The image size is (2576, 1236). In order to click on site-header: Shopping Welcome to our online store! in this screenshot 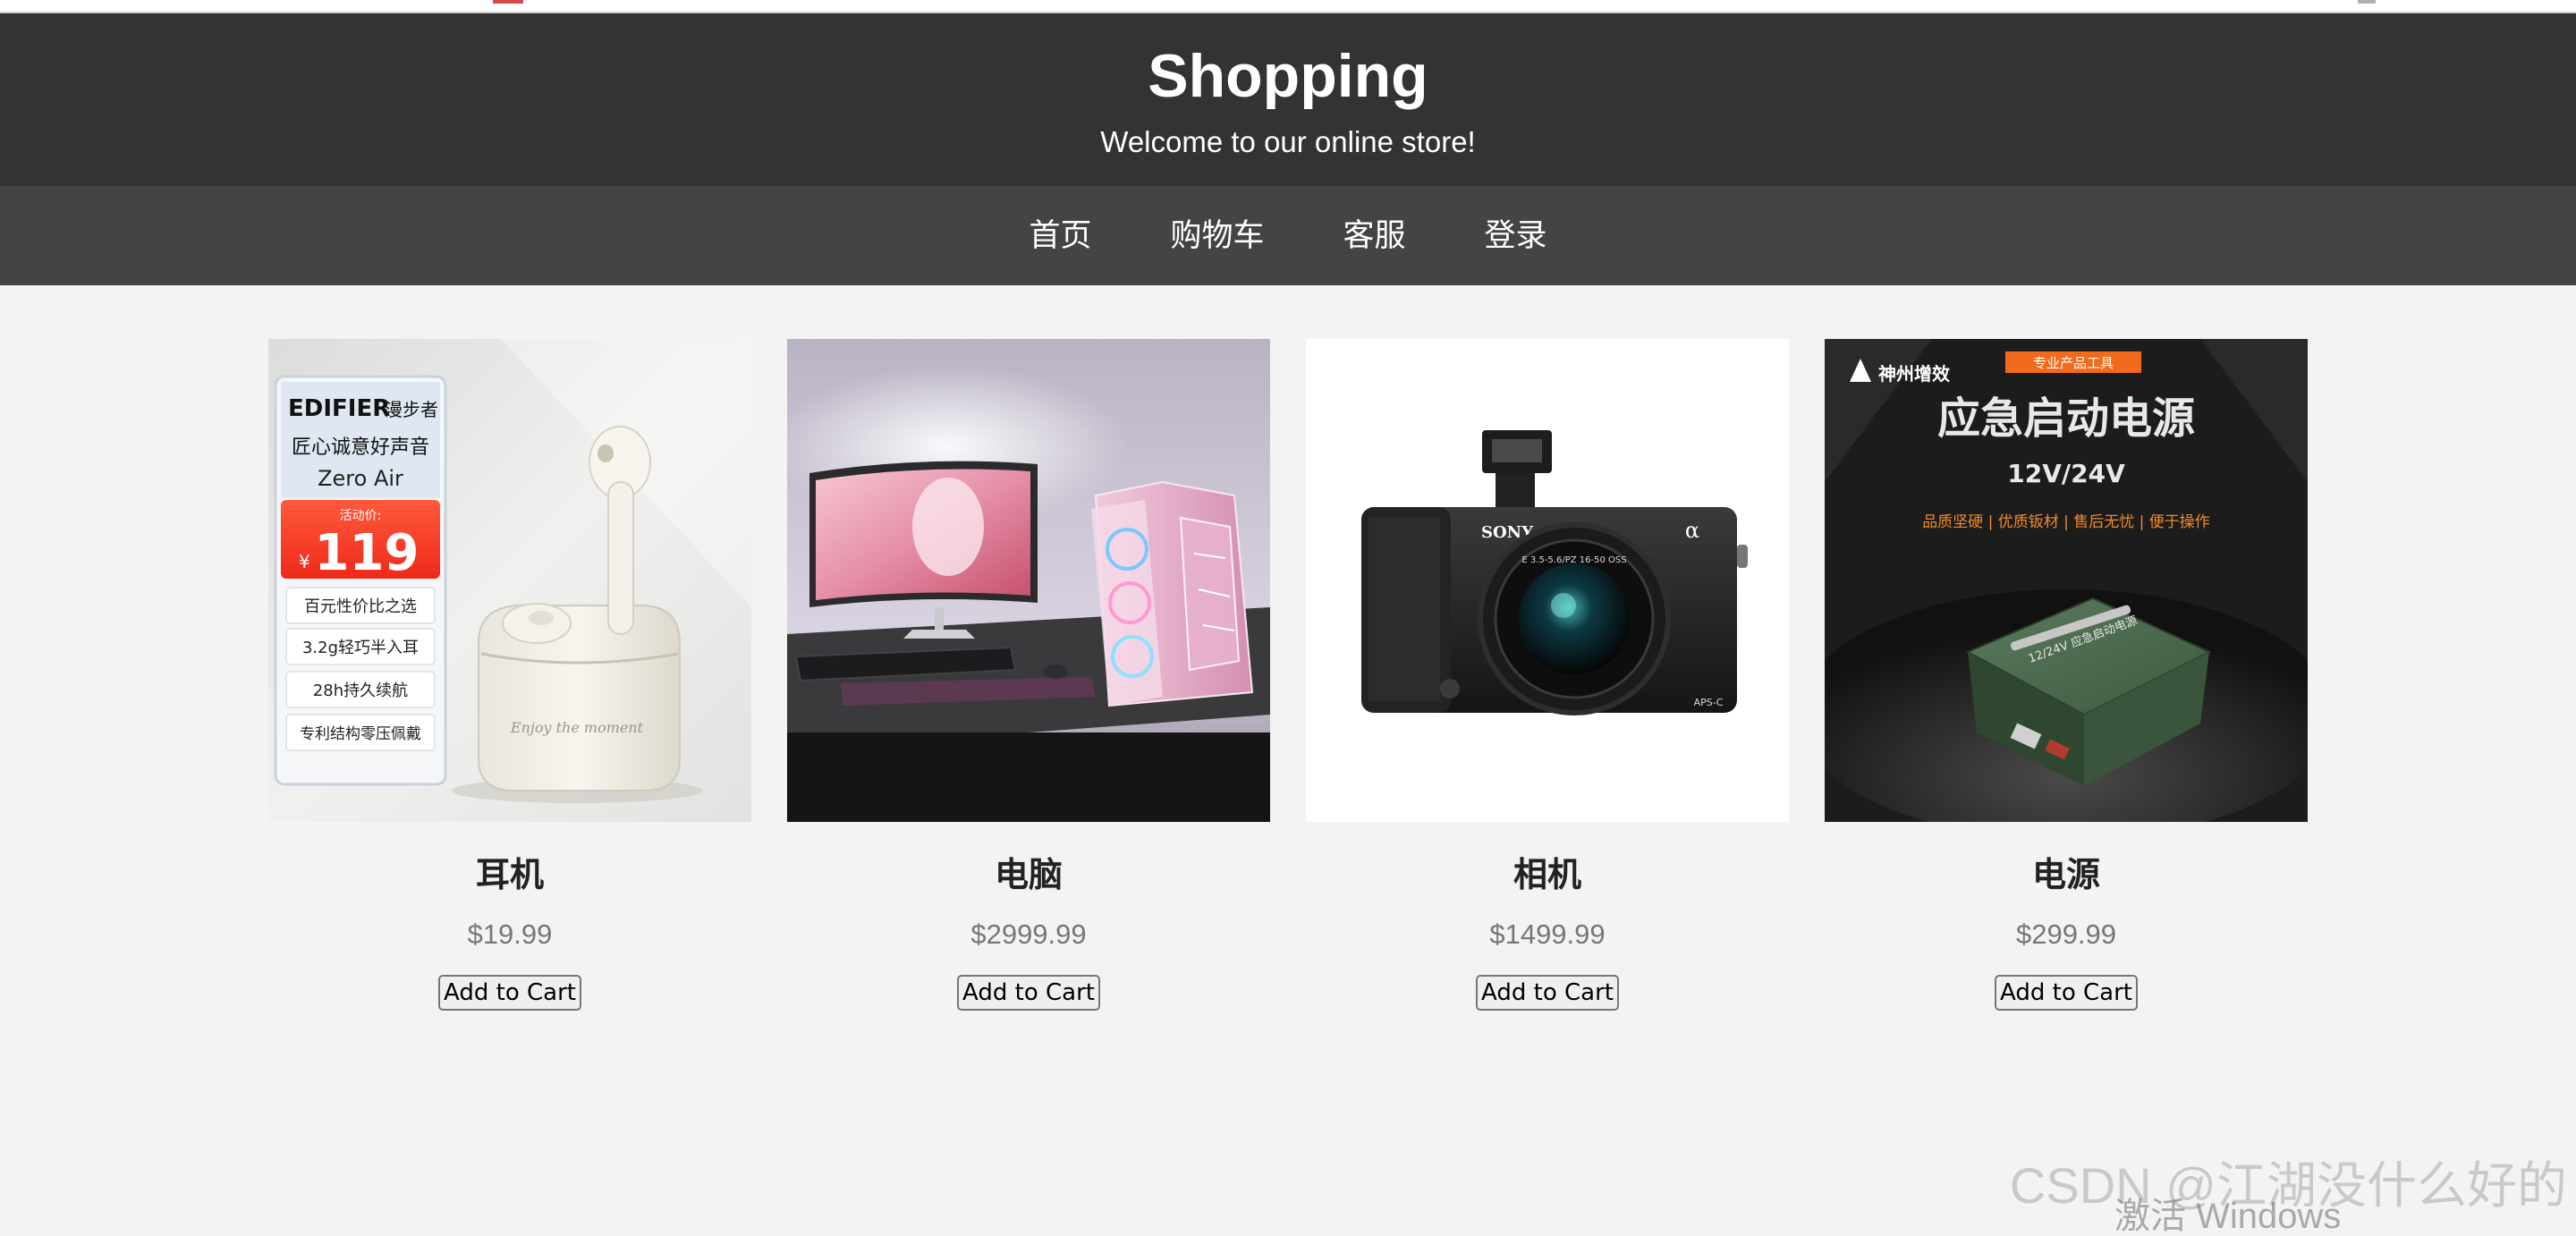, I will do `click(1288, 99)`.